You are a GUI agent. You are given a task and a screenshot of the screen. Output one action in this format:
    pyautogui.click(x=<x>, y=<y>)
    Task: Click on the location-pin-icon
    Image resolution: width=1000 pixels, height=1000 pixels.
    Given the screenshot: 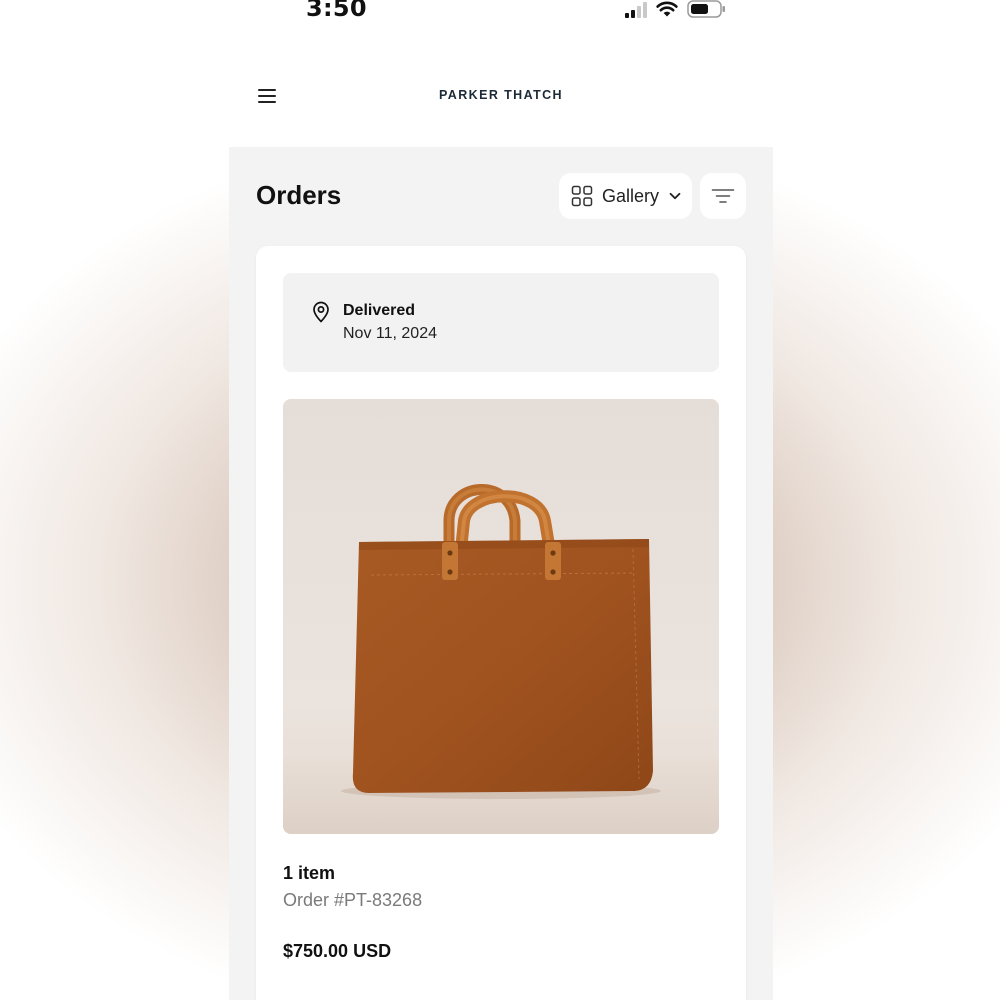 What is the action you would take?
    pyautogui.click(x=321, y=312)
    